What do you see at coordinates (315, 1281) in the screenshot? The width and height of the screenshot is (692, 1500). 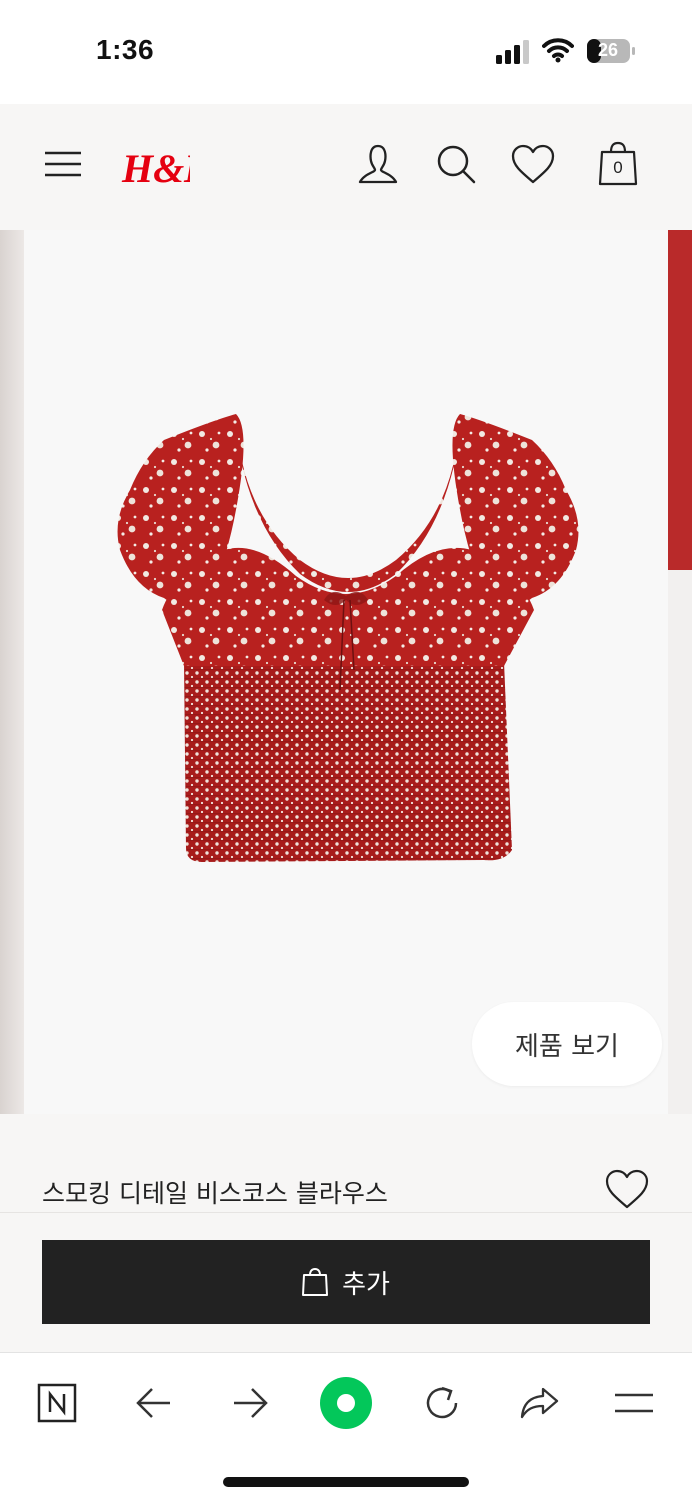 I see `shopping-bag-icon` at bounding box center [315, 1281].